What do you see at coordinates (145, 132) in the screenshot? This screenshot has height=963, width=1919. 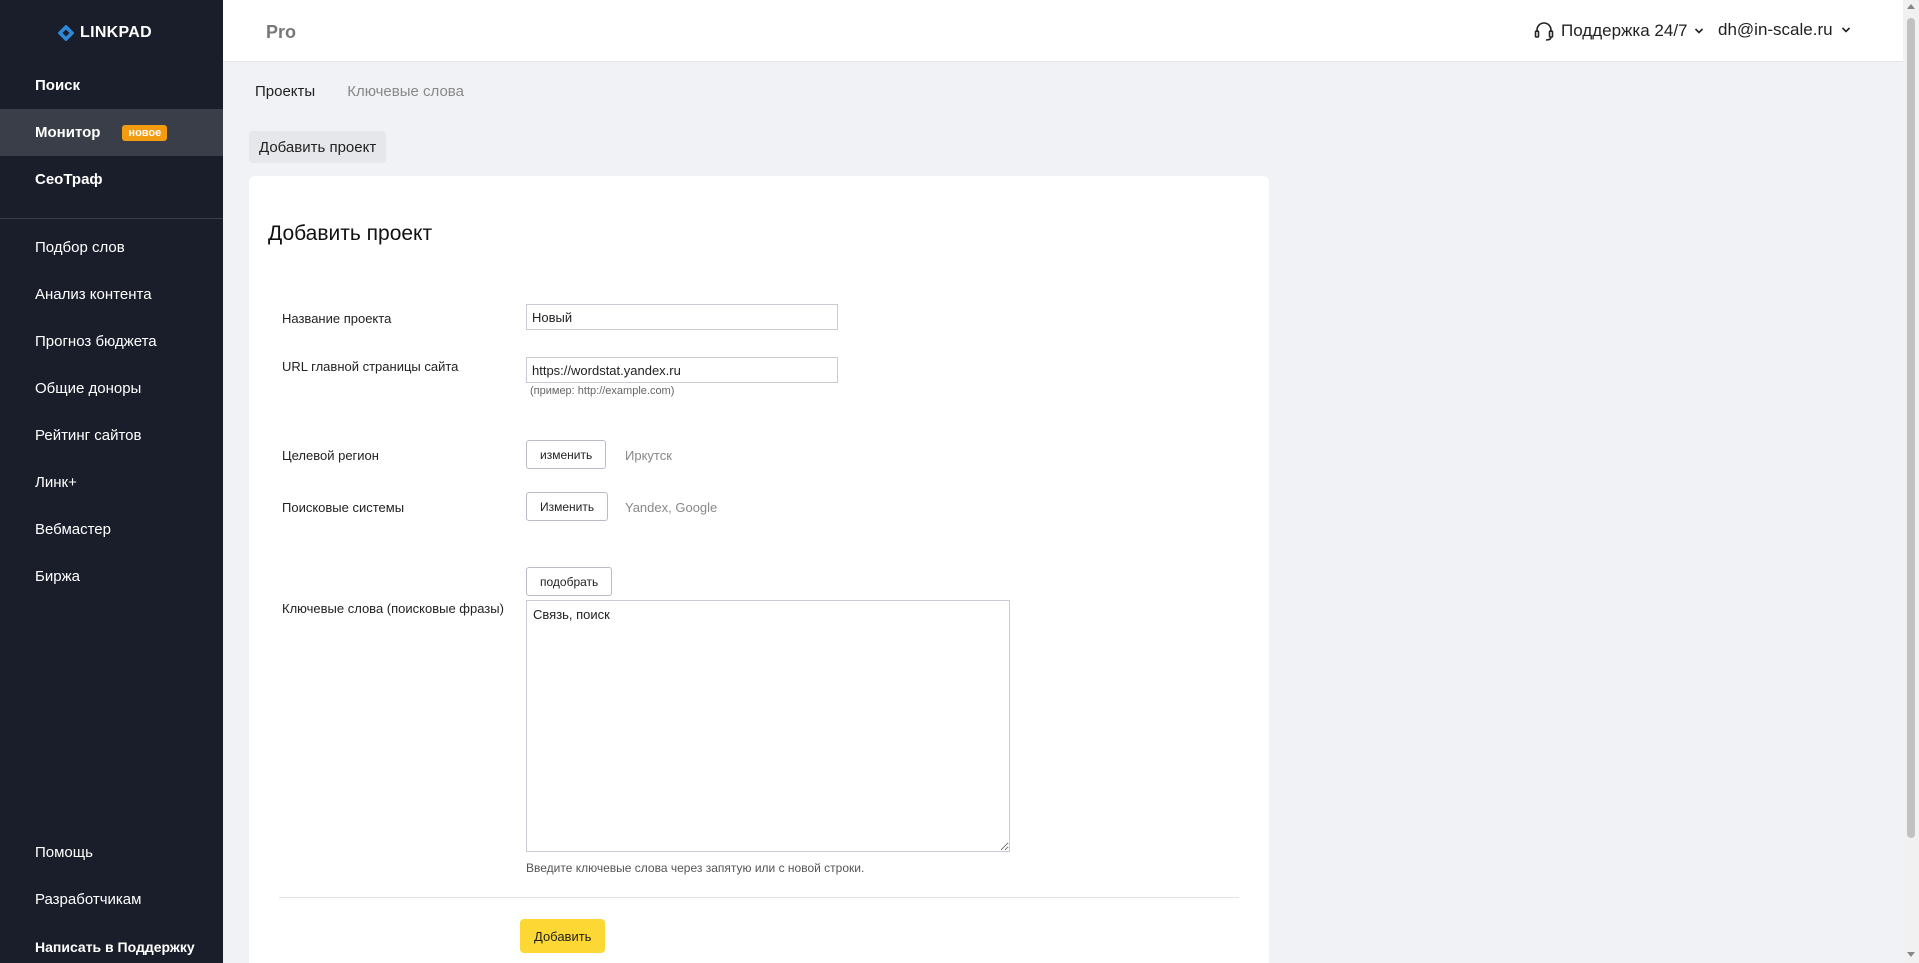 I see `new-badge: новое` at bounding box center [145, 132].